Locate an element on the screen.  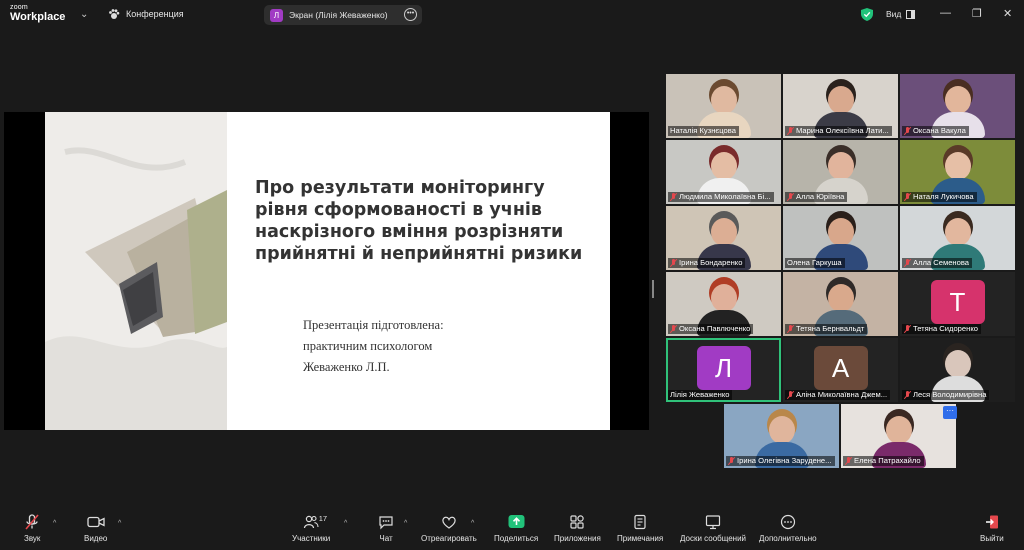
meeting-title: Конференция is located at coordinates (155, 14).